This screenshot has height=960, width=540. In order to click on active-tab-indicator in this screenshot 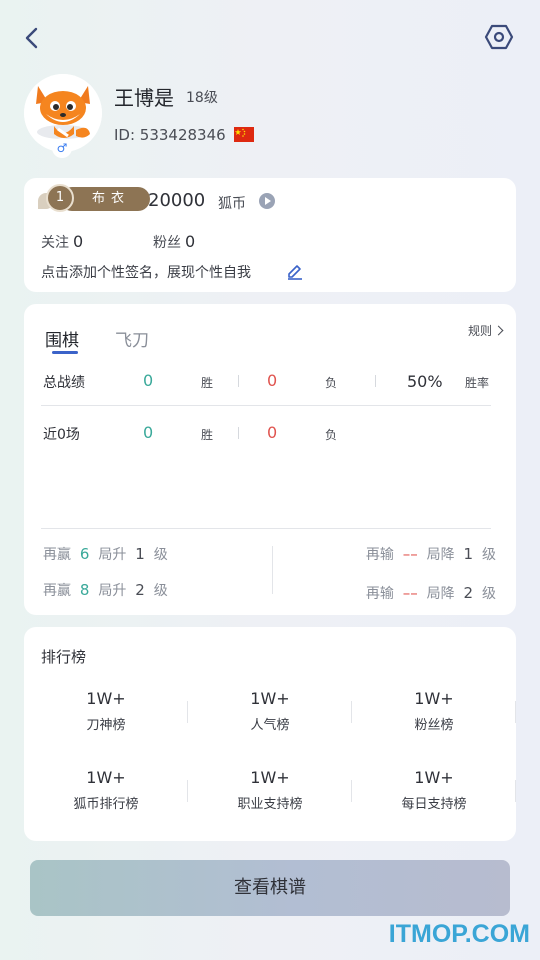, I will do `click(65, 352)`.